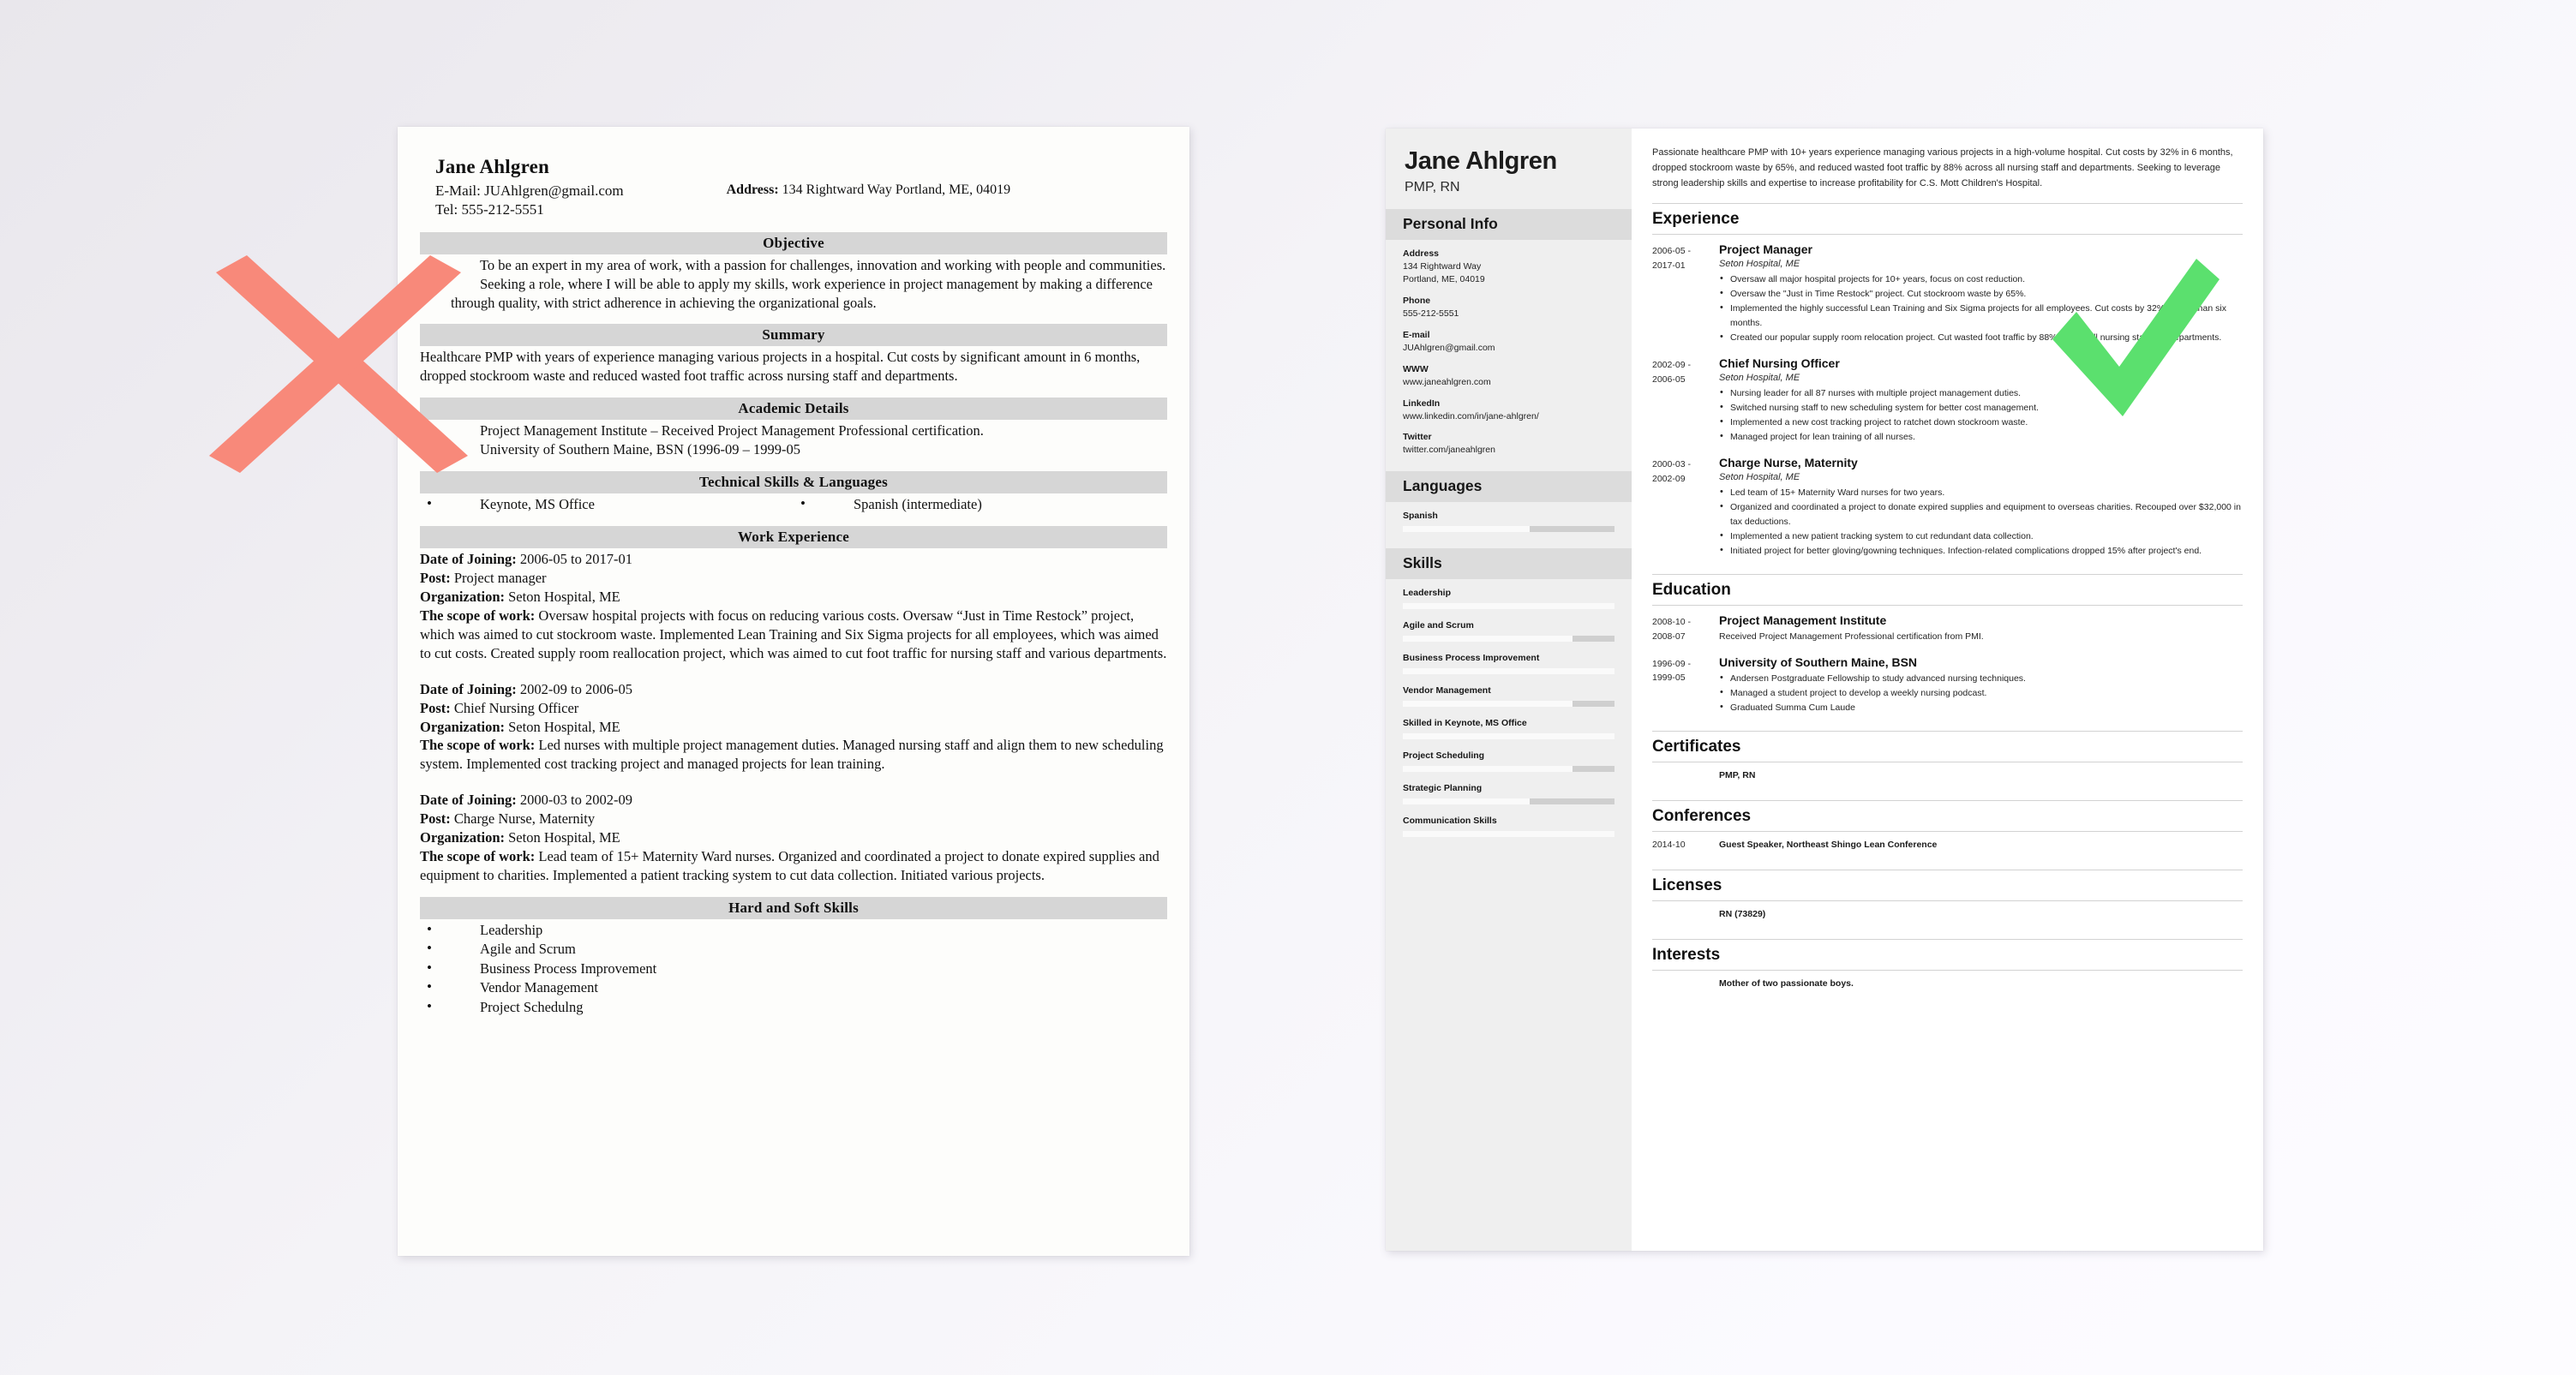 This screenshot has height=1375, width=2576. Describe the element at coordinates (793, 537) in the screenshot. I see `bad-section-title-work: Work Experience` at that location.